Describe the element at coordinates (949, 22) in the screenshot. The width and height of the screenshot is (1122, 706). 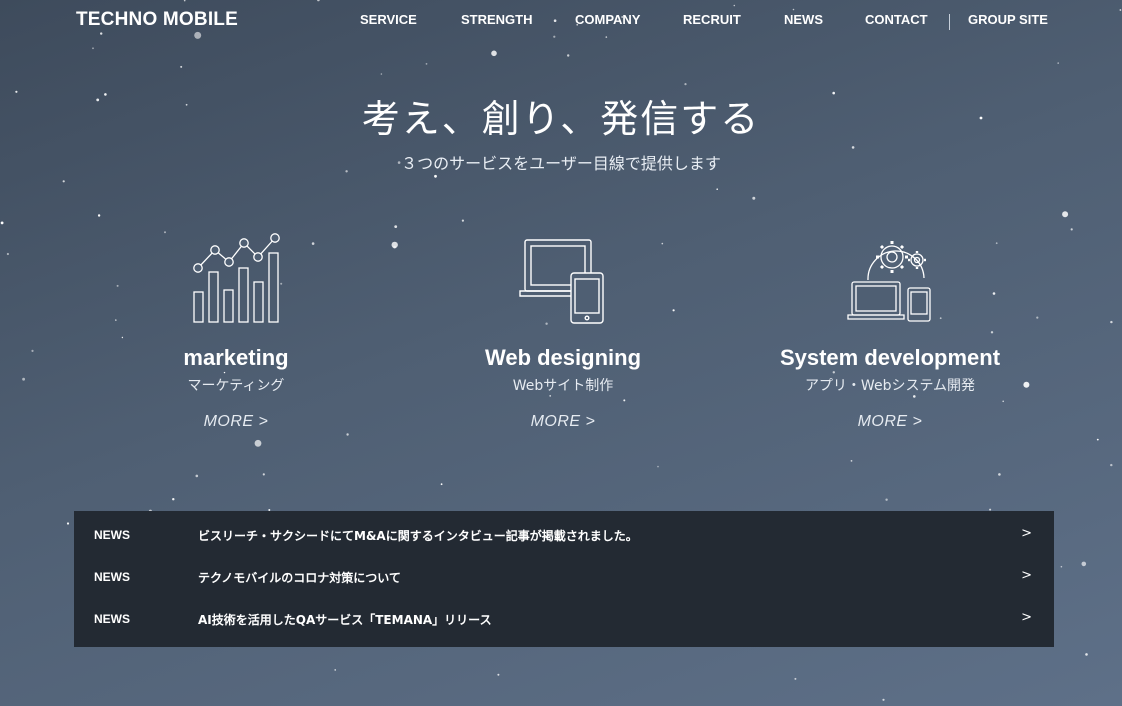
I see `nav-divider` at that location.